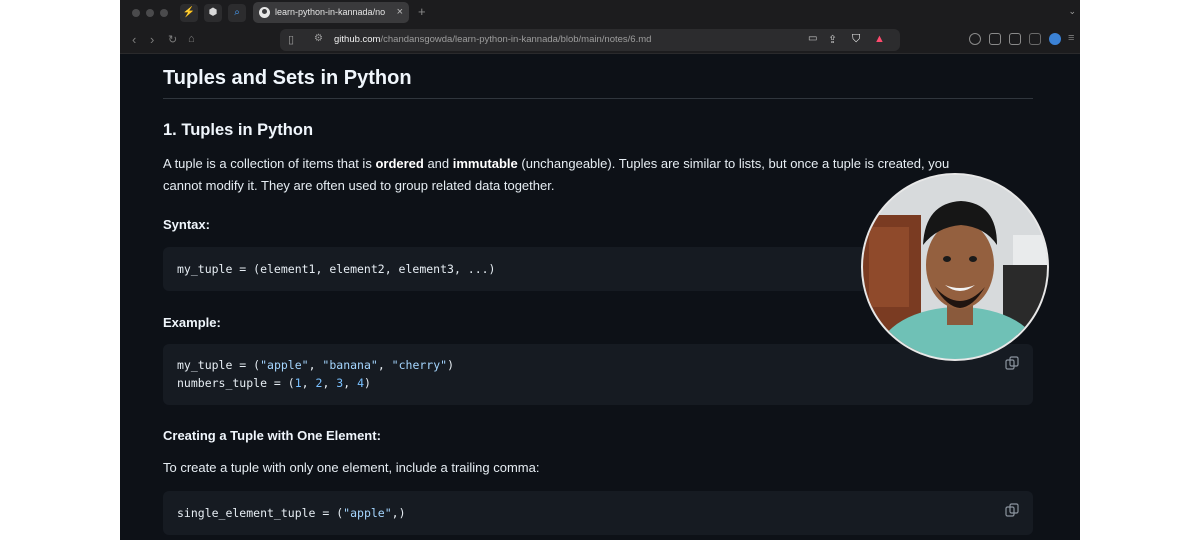 Image resolution: width=1200 pixels, height=540 pixels. I want to click on pinned-tab-icon: ⬢, so click(213, 13).